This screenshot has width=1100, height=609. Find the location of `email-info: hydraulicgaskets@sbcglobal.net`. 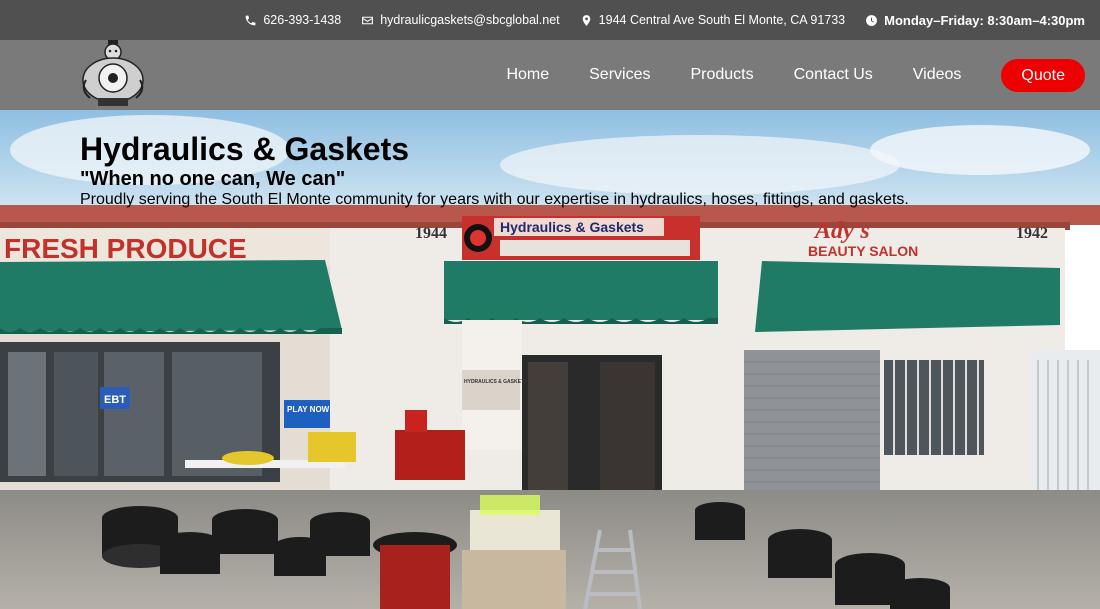

email-info: hydraulicgaskets@sbcglobal.net is located at coordinates (460, 20).